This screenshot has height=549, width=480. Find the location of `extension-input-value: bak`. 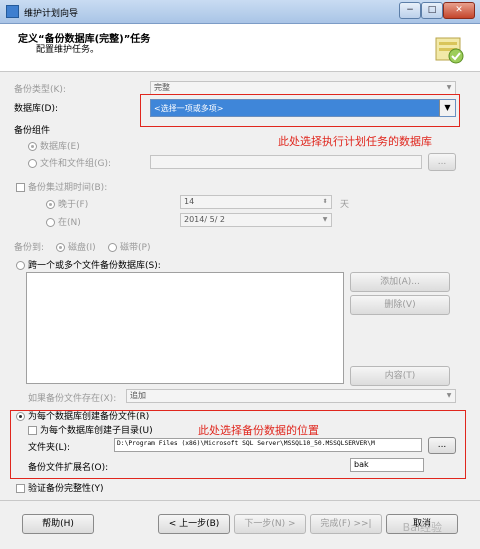

extension-input-value: bak is located at coordinates (361, 464).